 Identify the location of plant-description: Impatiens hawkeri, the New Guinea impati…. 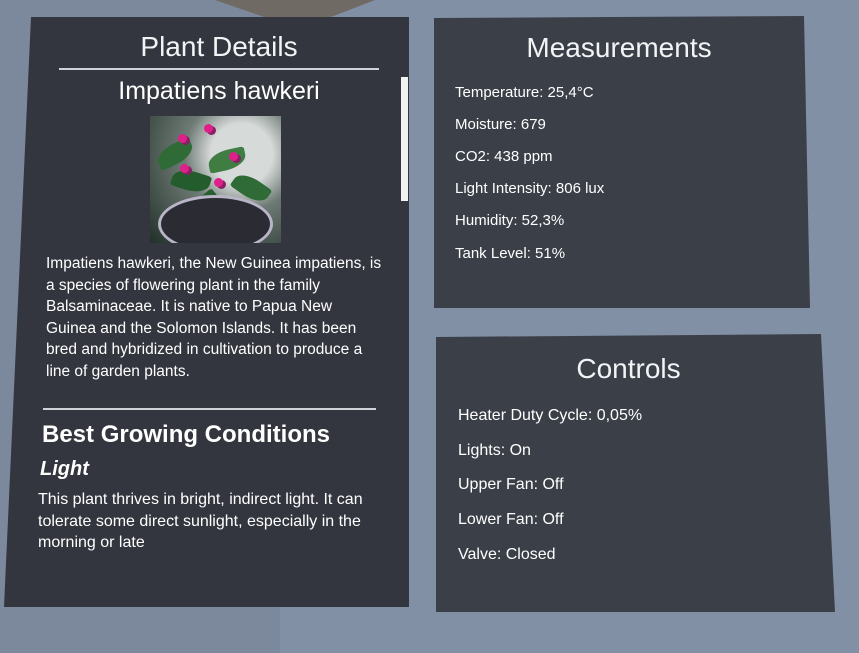
(214, 317).